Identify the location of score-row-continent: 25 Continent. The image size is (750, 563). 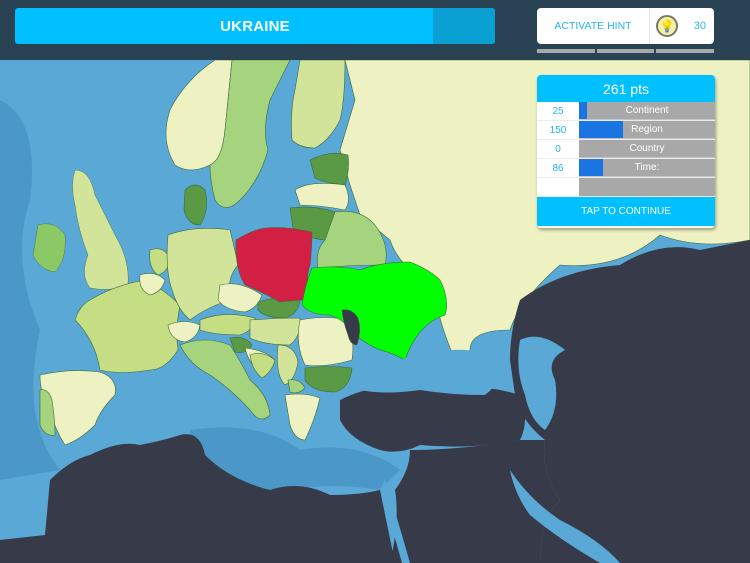
(626, 111).